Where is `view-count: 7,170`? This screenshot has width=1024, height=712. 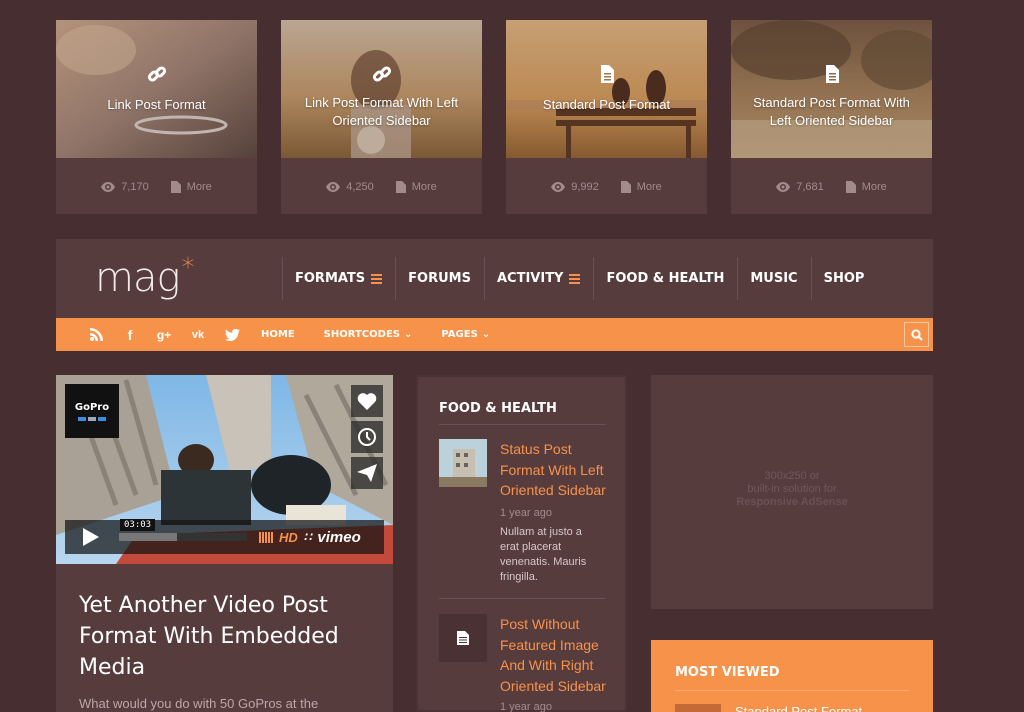
view-count: 7,170 is located at coordinates (125, 187).